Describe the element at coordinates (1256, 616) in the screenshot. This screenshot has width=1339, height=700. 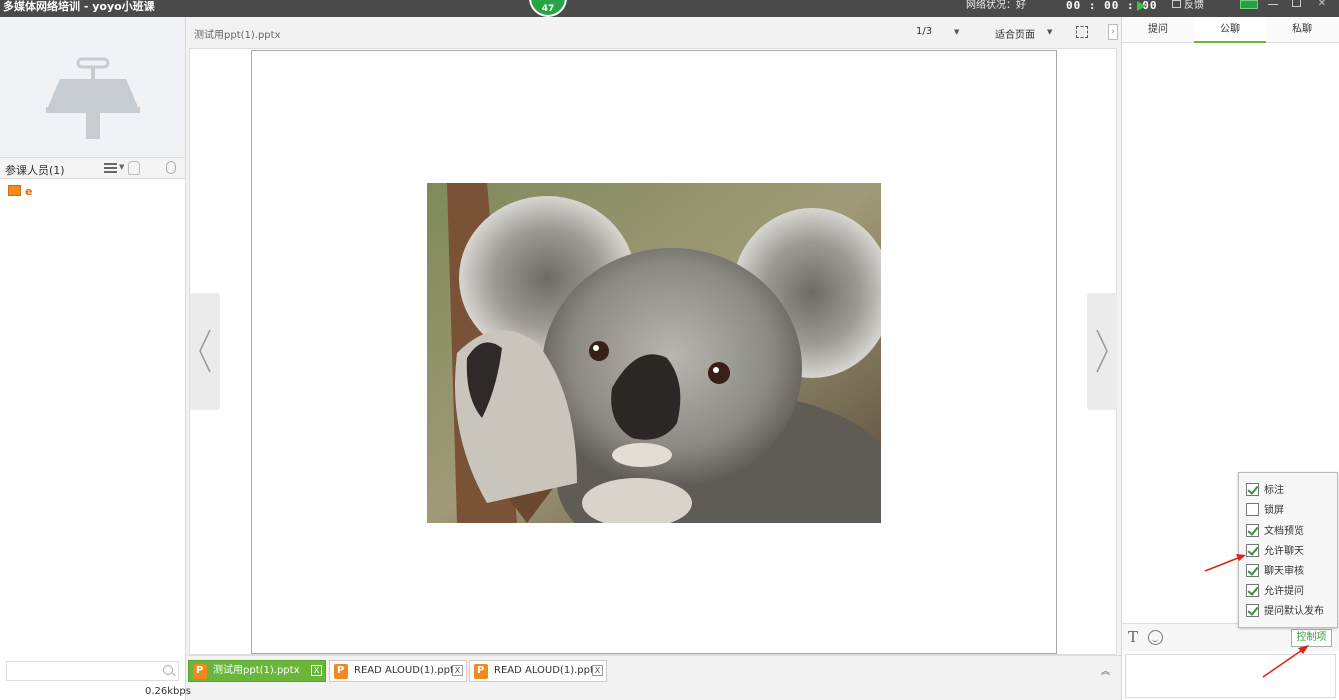
I see `annotation-arrows` at that location.